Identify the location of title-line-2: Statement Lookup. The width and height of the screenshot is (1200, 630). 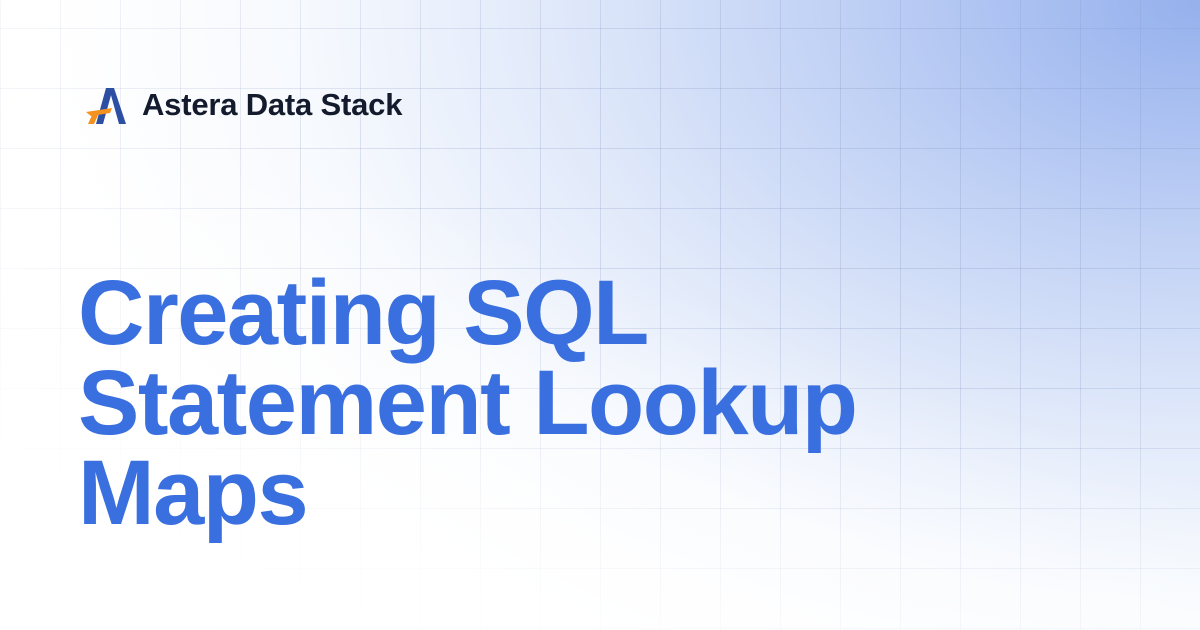
(468, 403).